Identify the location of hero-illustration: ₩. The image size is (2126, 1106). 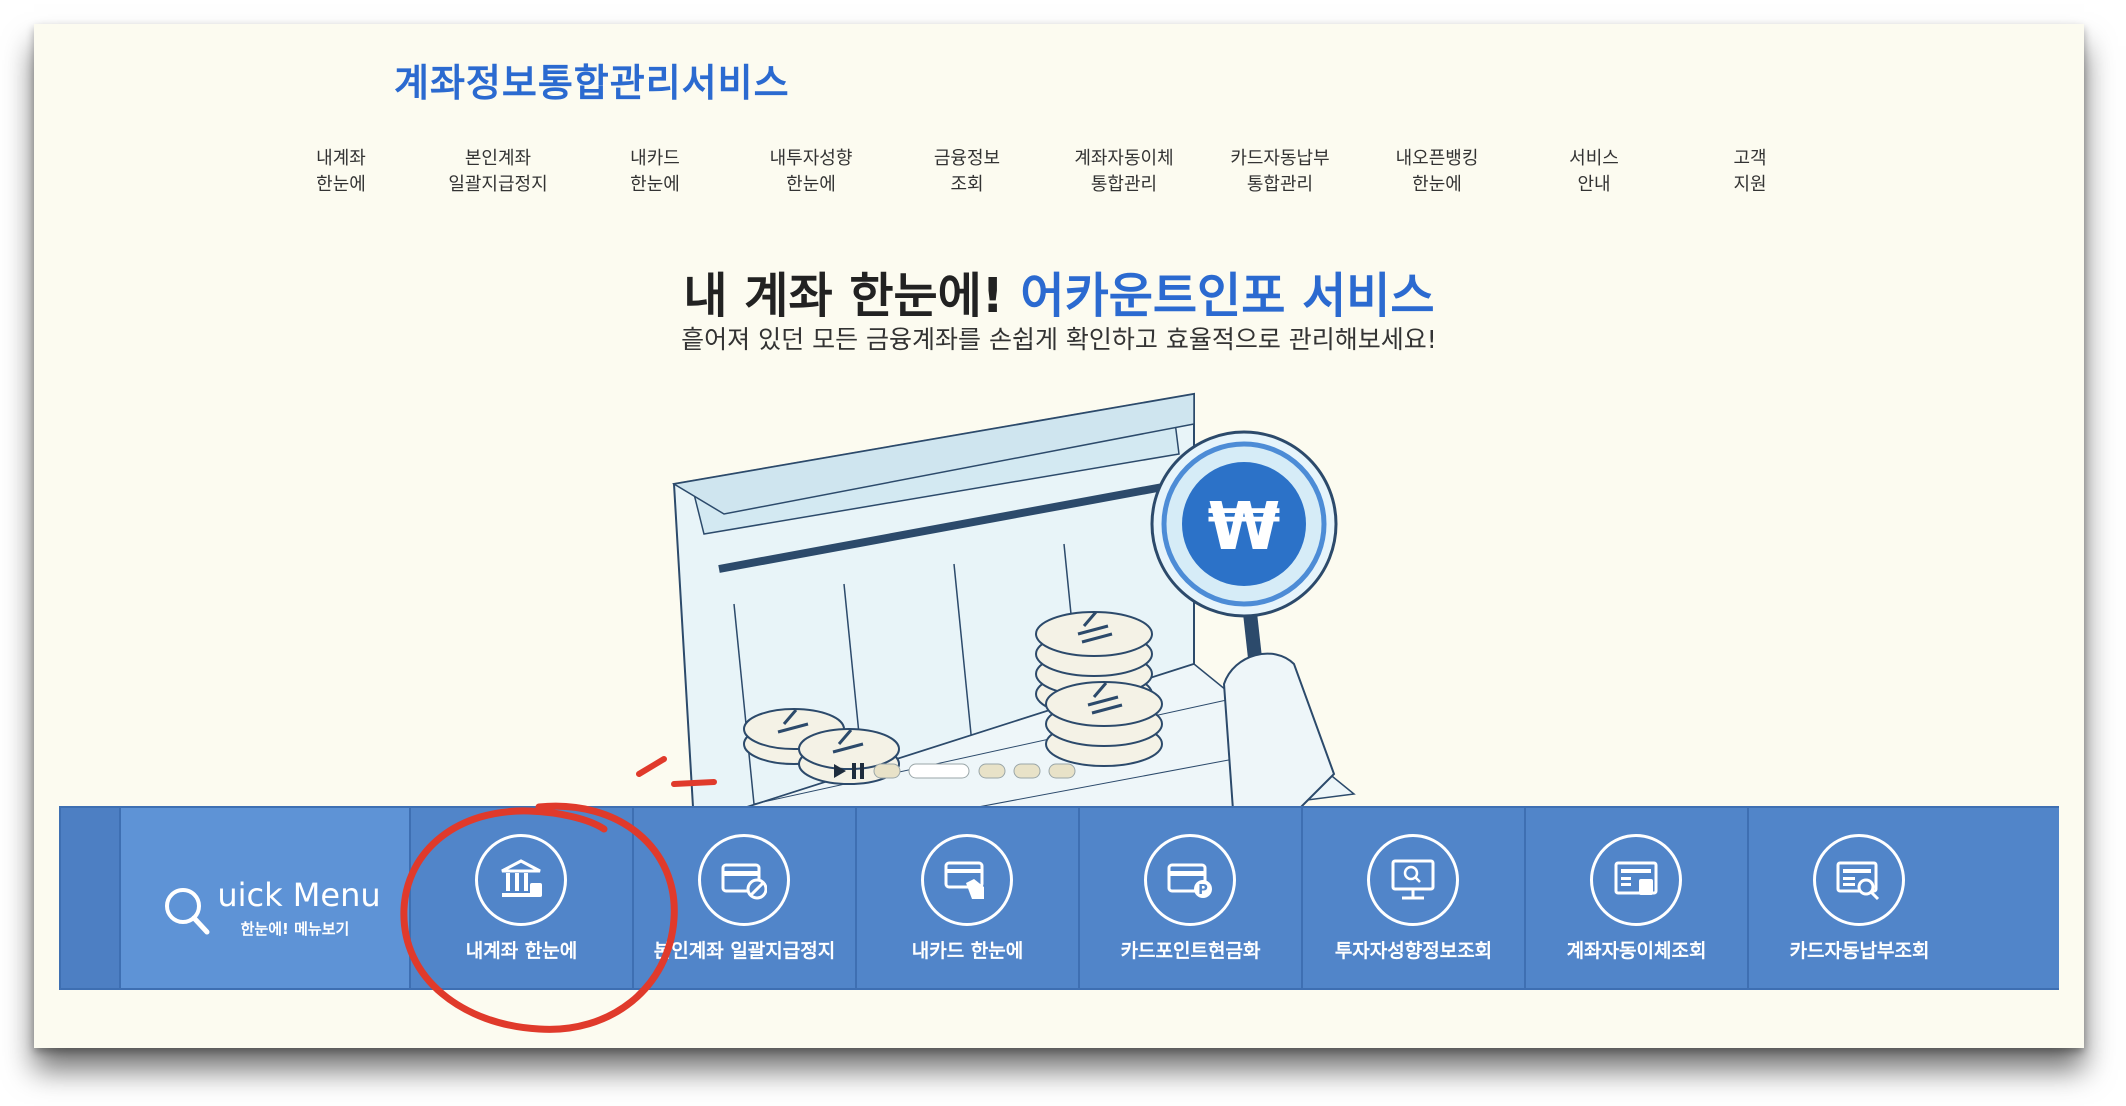
(996, 618).